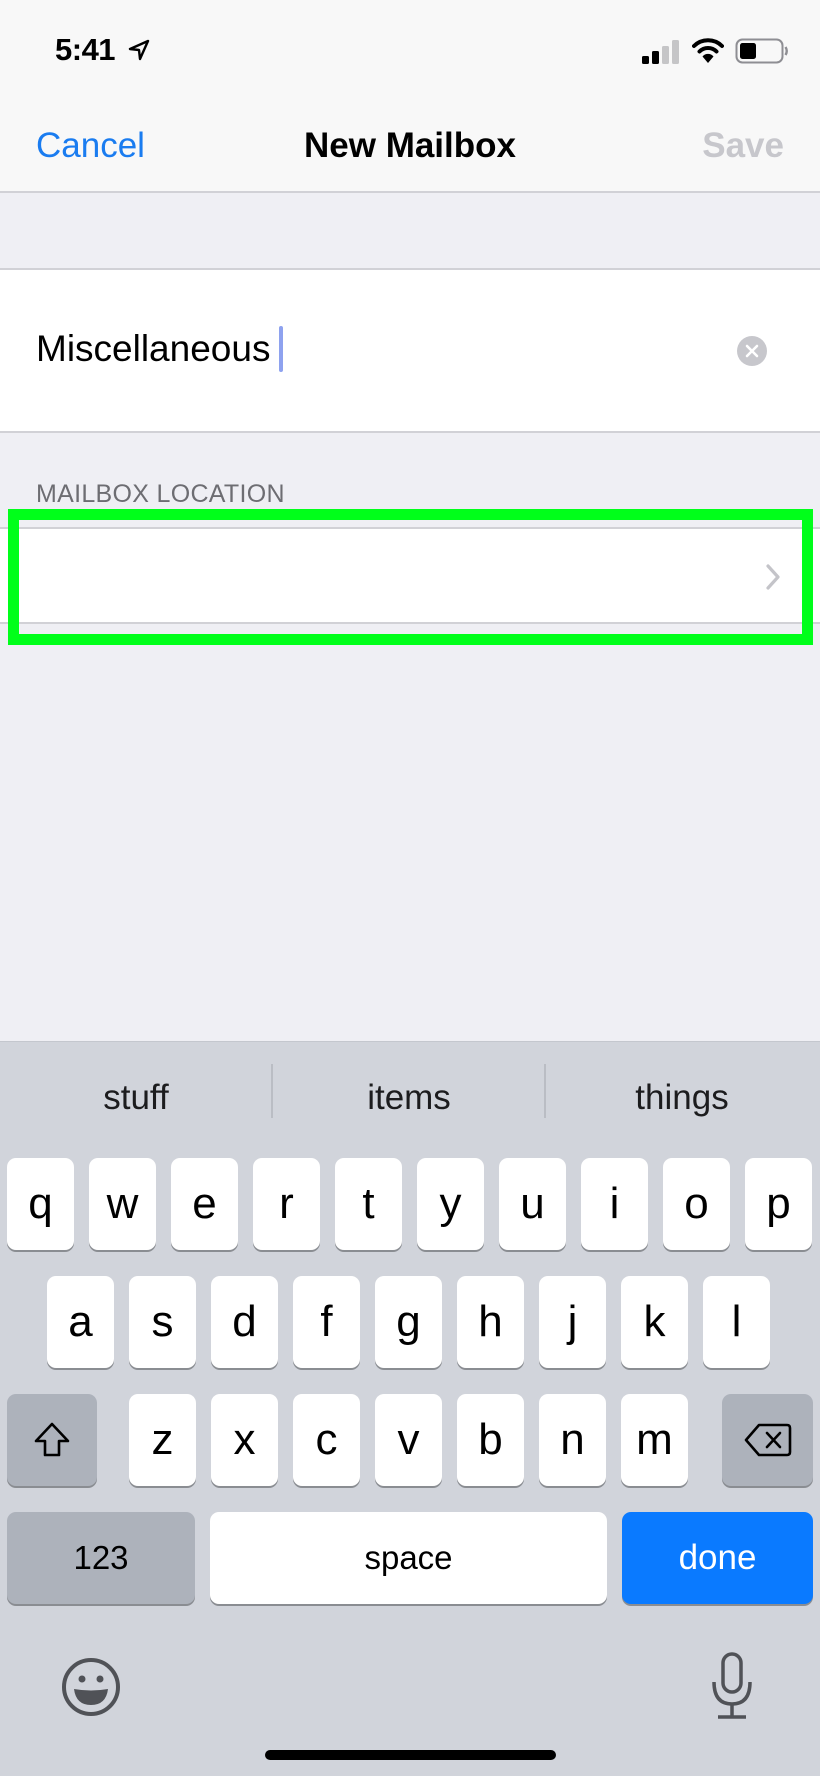 This screenshot has height=1776, width=820. What do you see at coordinates (410, 1755) in the screenshot?
I see `home-indicator` at bounding box center [410, 1755].